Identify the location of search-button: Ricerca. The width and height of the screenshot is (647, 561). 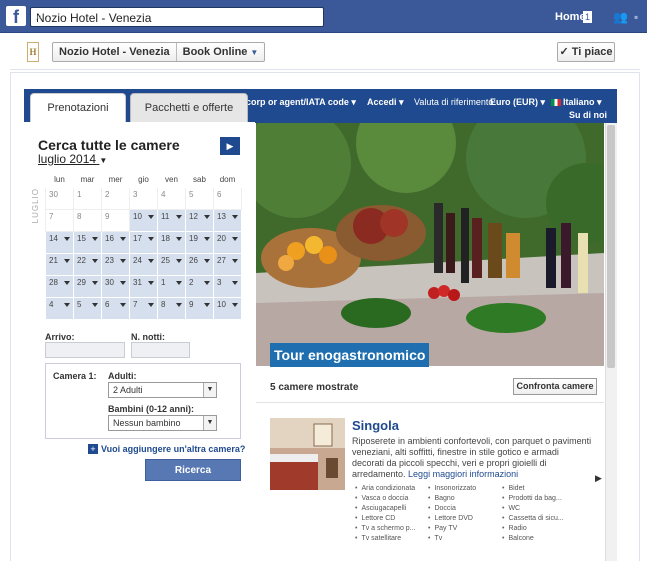
(193, 470).